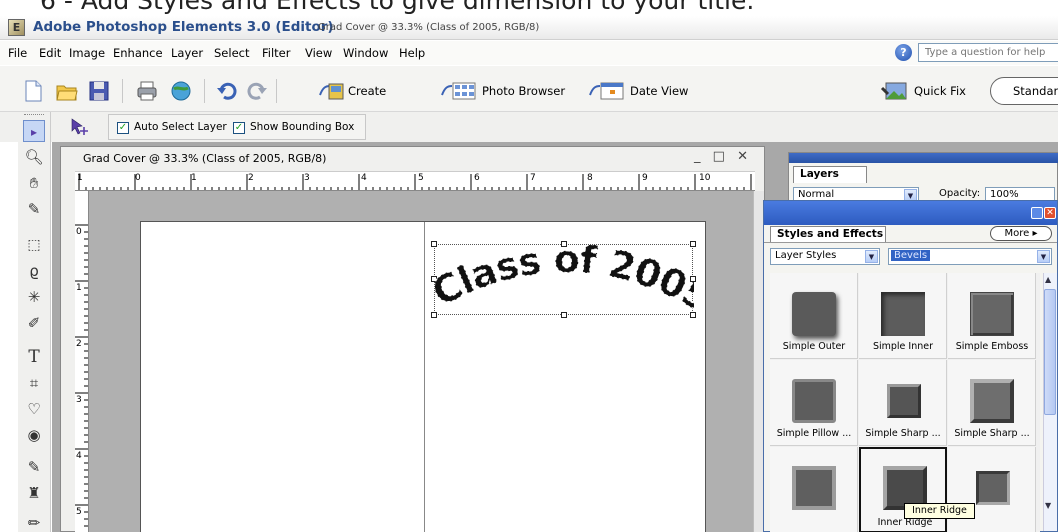 The image size is (1058, 532). What do you see at coordinates (34, 435) in the screenshot?
I see `red-eye-tool-icon: ◉` at bounding box center [34, 435].